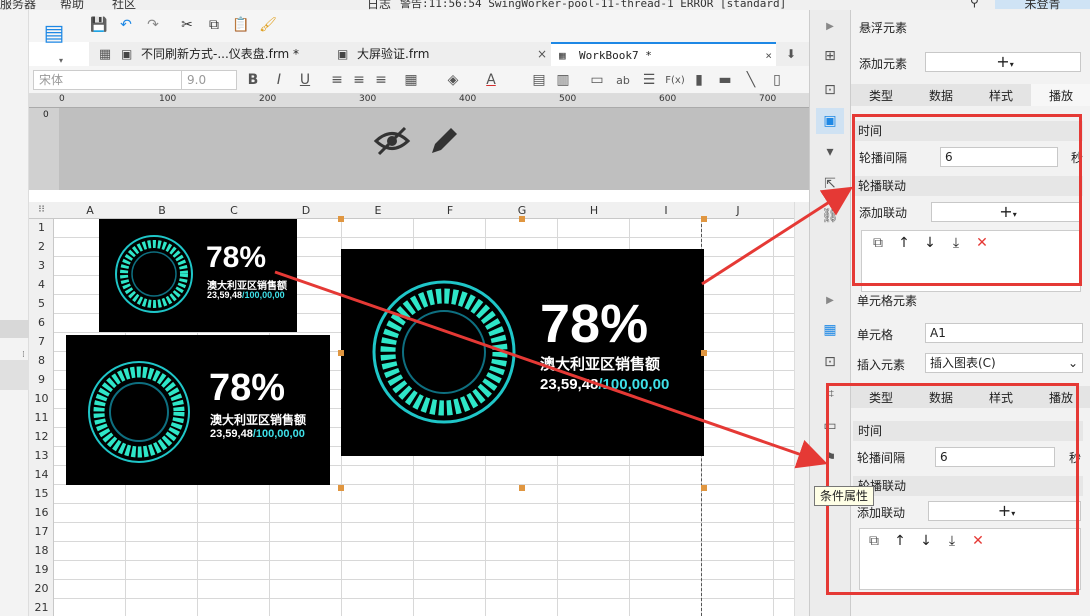  I want to click on arrow-to-float-panel, so click(777, 236).